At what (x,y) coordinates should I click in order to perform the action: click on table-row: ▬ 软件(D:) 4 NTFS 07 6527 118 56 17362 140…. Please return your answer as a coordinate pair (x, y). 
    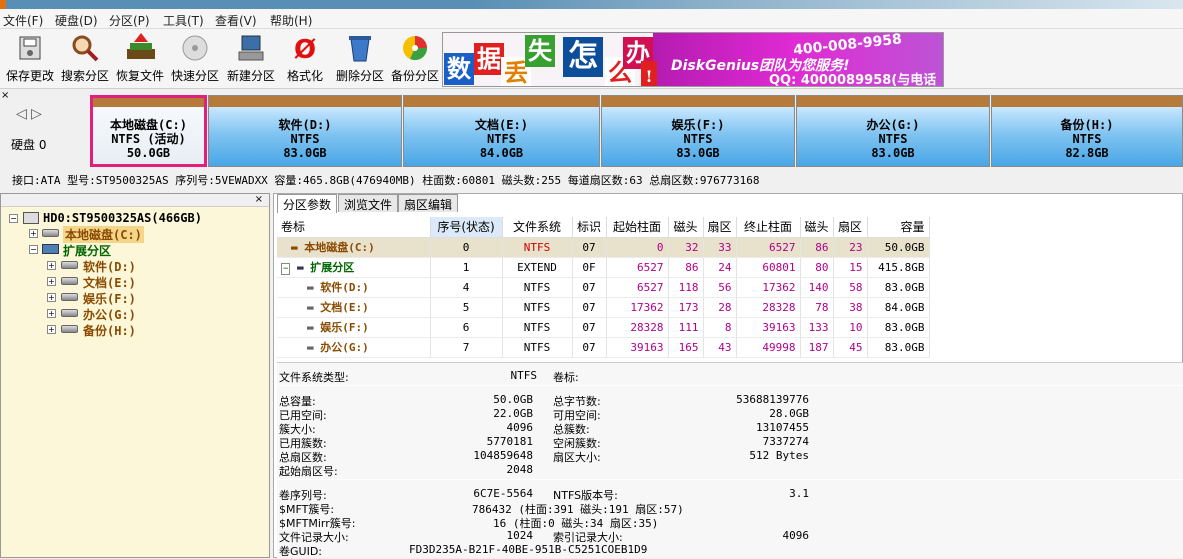
    Looking at the image, I should click on (603, 287).